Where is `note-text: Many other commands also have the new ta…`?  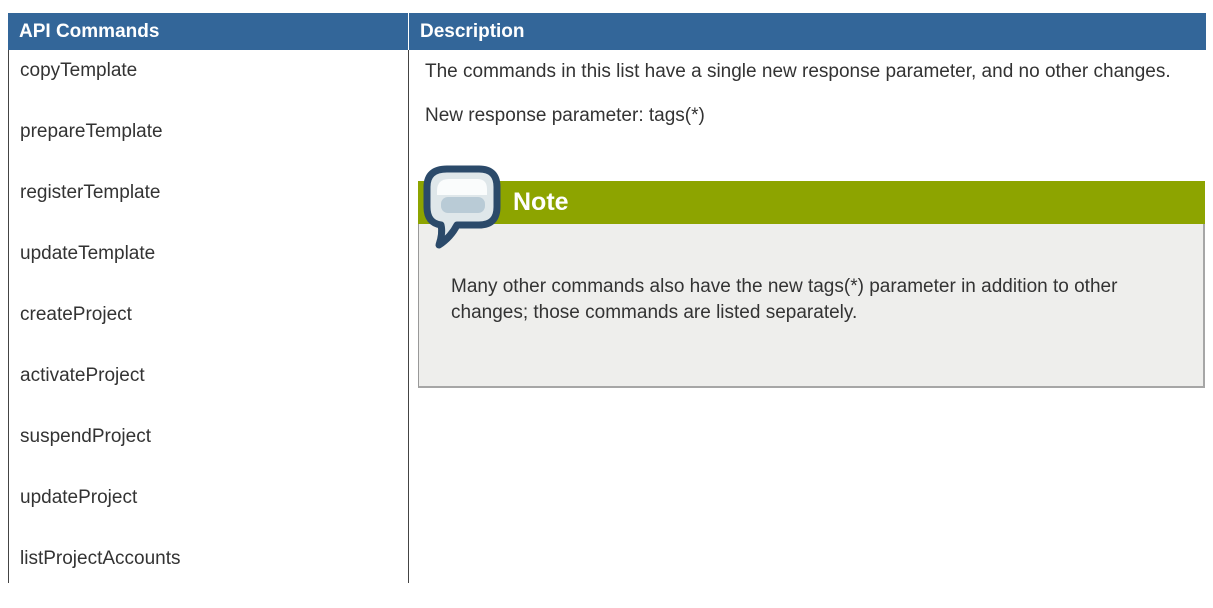 note-text: Many other commands also have the new ta… is located at coordinates (784, 299).